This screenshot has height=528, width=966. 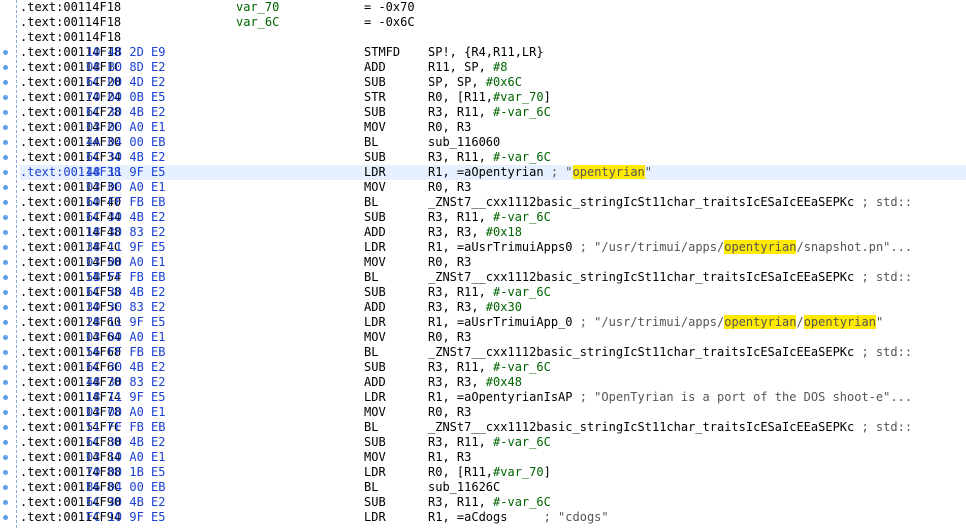 I want to click on listing-row: .text:00114F1C 08 B0 8D E2 ADD R11, SP, #8, so click(x=493, y=67).